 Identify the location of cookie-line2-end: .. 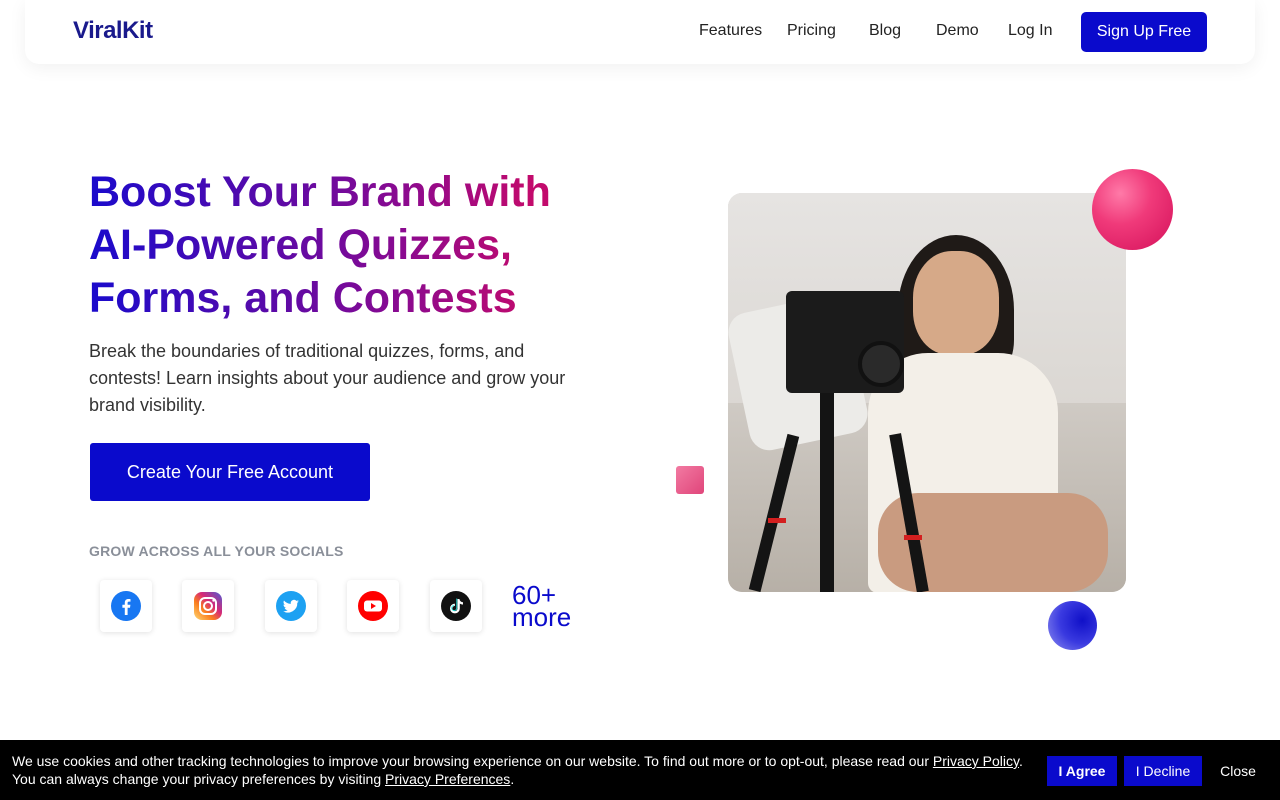
(512, 779).